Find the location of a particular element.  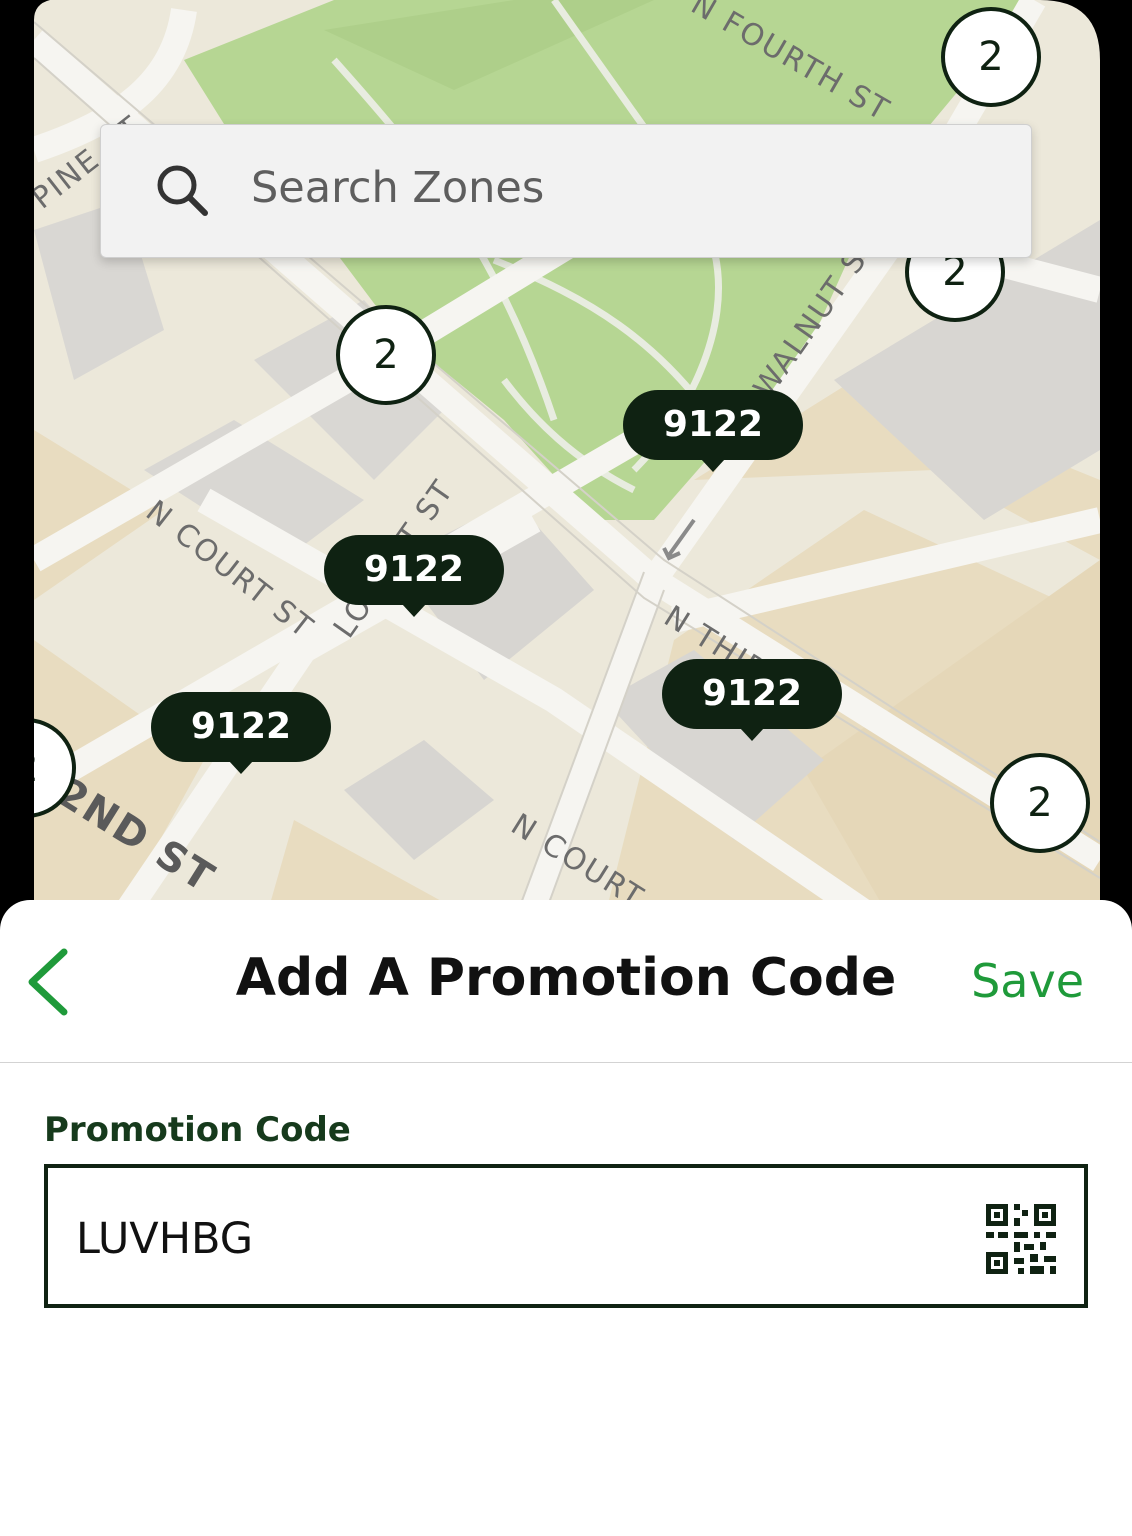

promotion-code-field: LUVHBG is located at coordinates (566, 1236).